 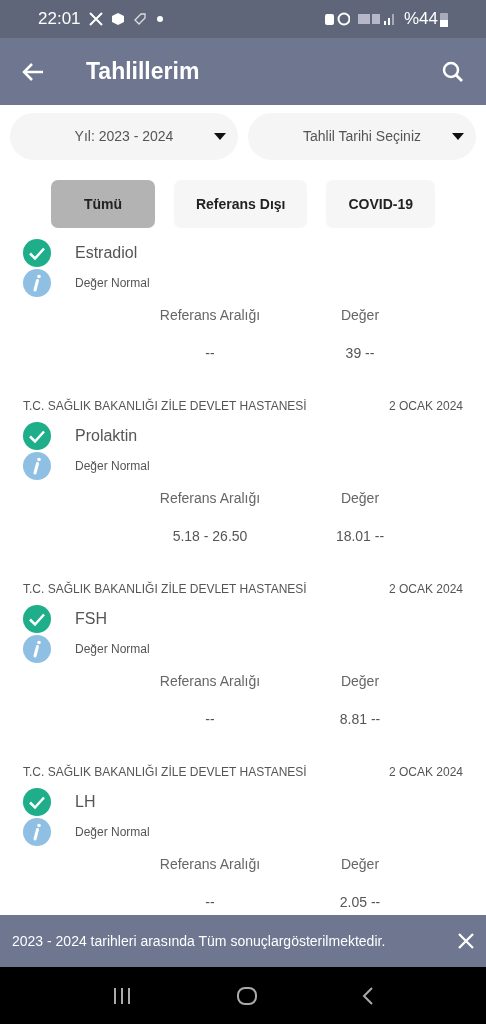 What do you see at coordinates (106, 253) in the screenshot?
I see `test-name: Estradiol` at bounding box center [106, 253].